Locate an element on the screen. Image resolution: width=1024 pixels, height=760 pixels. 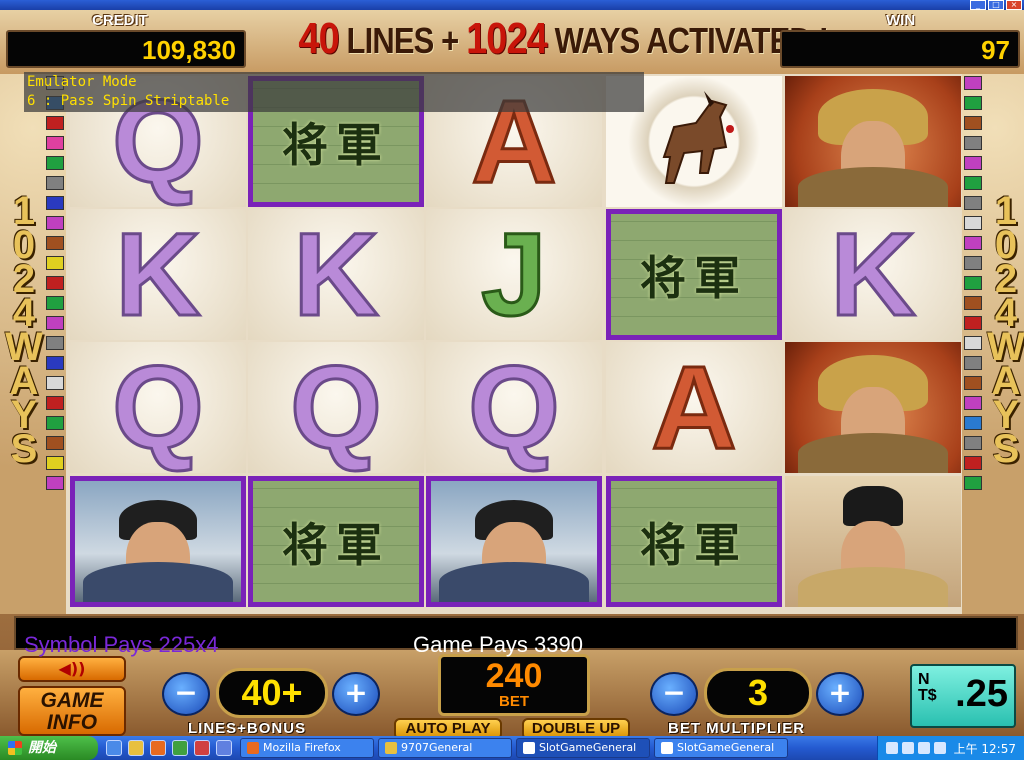
app-icon is located at coordinates (180, 748).